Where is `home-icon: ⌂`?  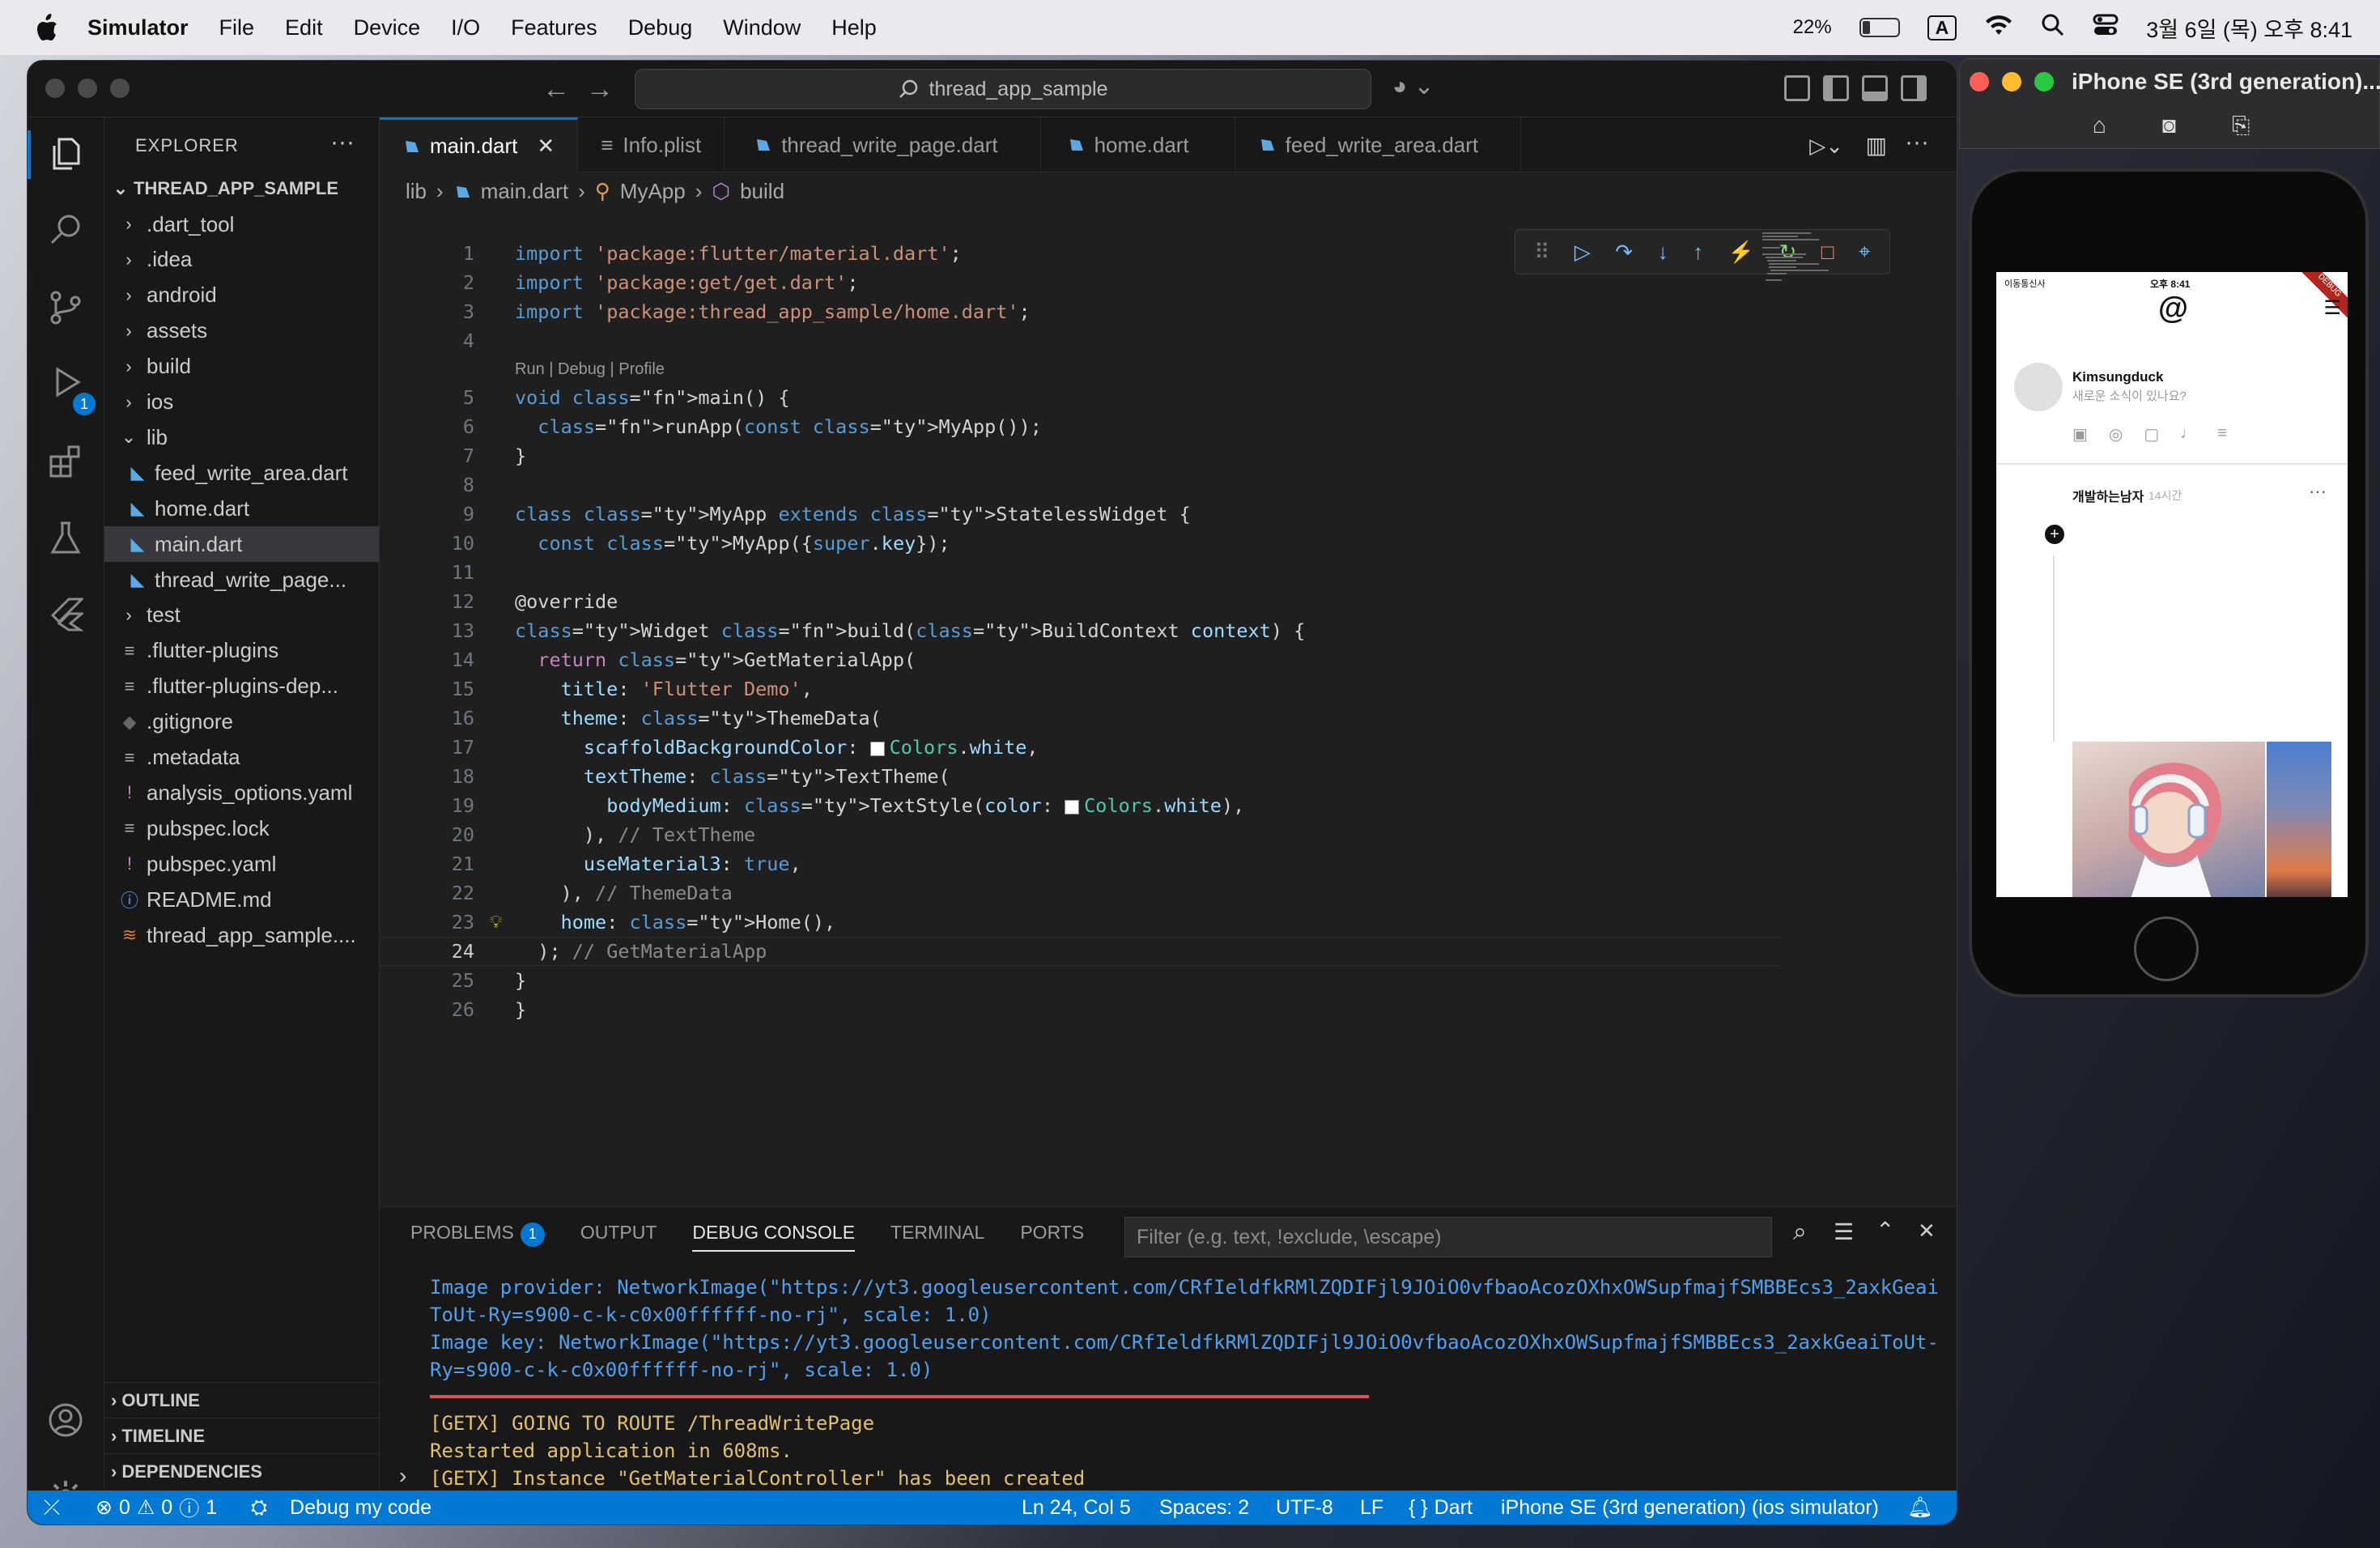
home-icon: ⌂ is located at coordinates (2099, 125).